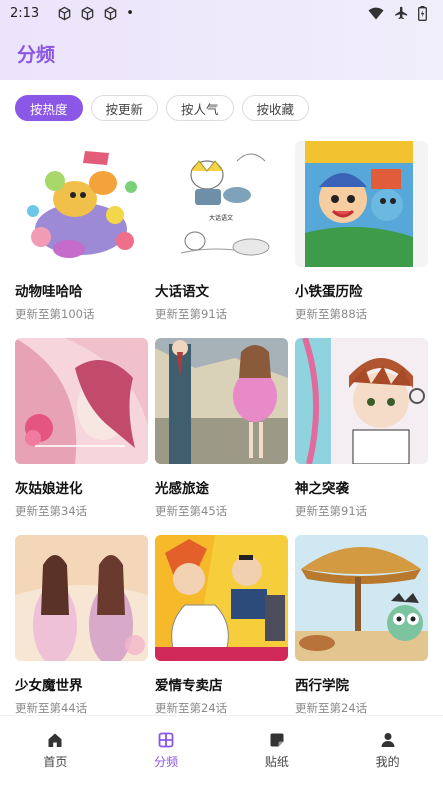  I want to click on nav-profile: 我的, so click(388, 760).